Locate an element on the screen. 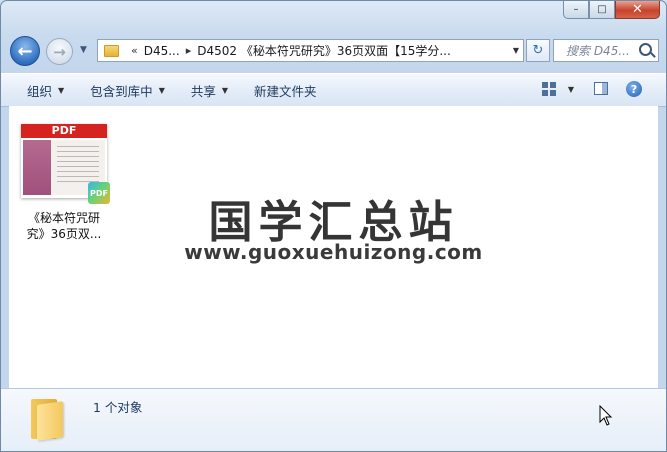  include-in-library-label: 包含到库中 is located at coordinates (121, 91).